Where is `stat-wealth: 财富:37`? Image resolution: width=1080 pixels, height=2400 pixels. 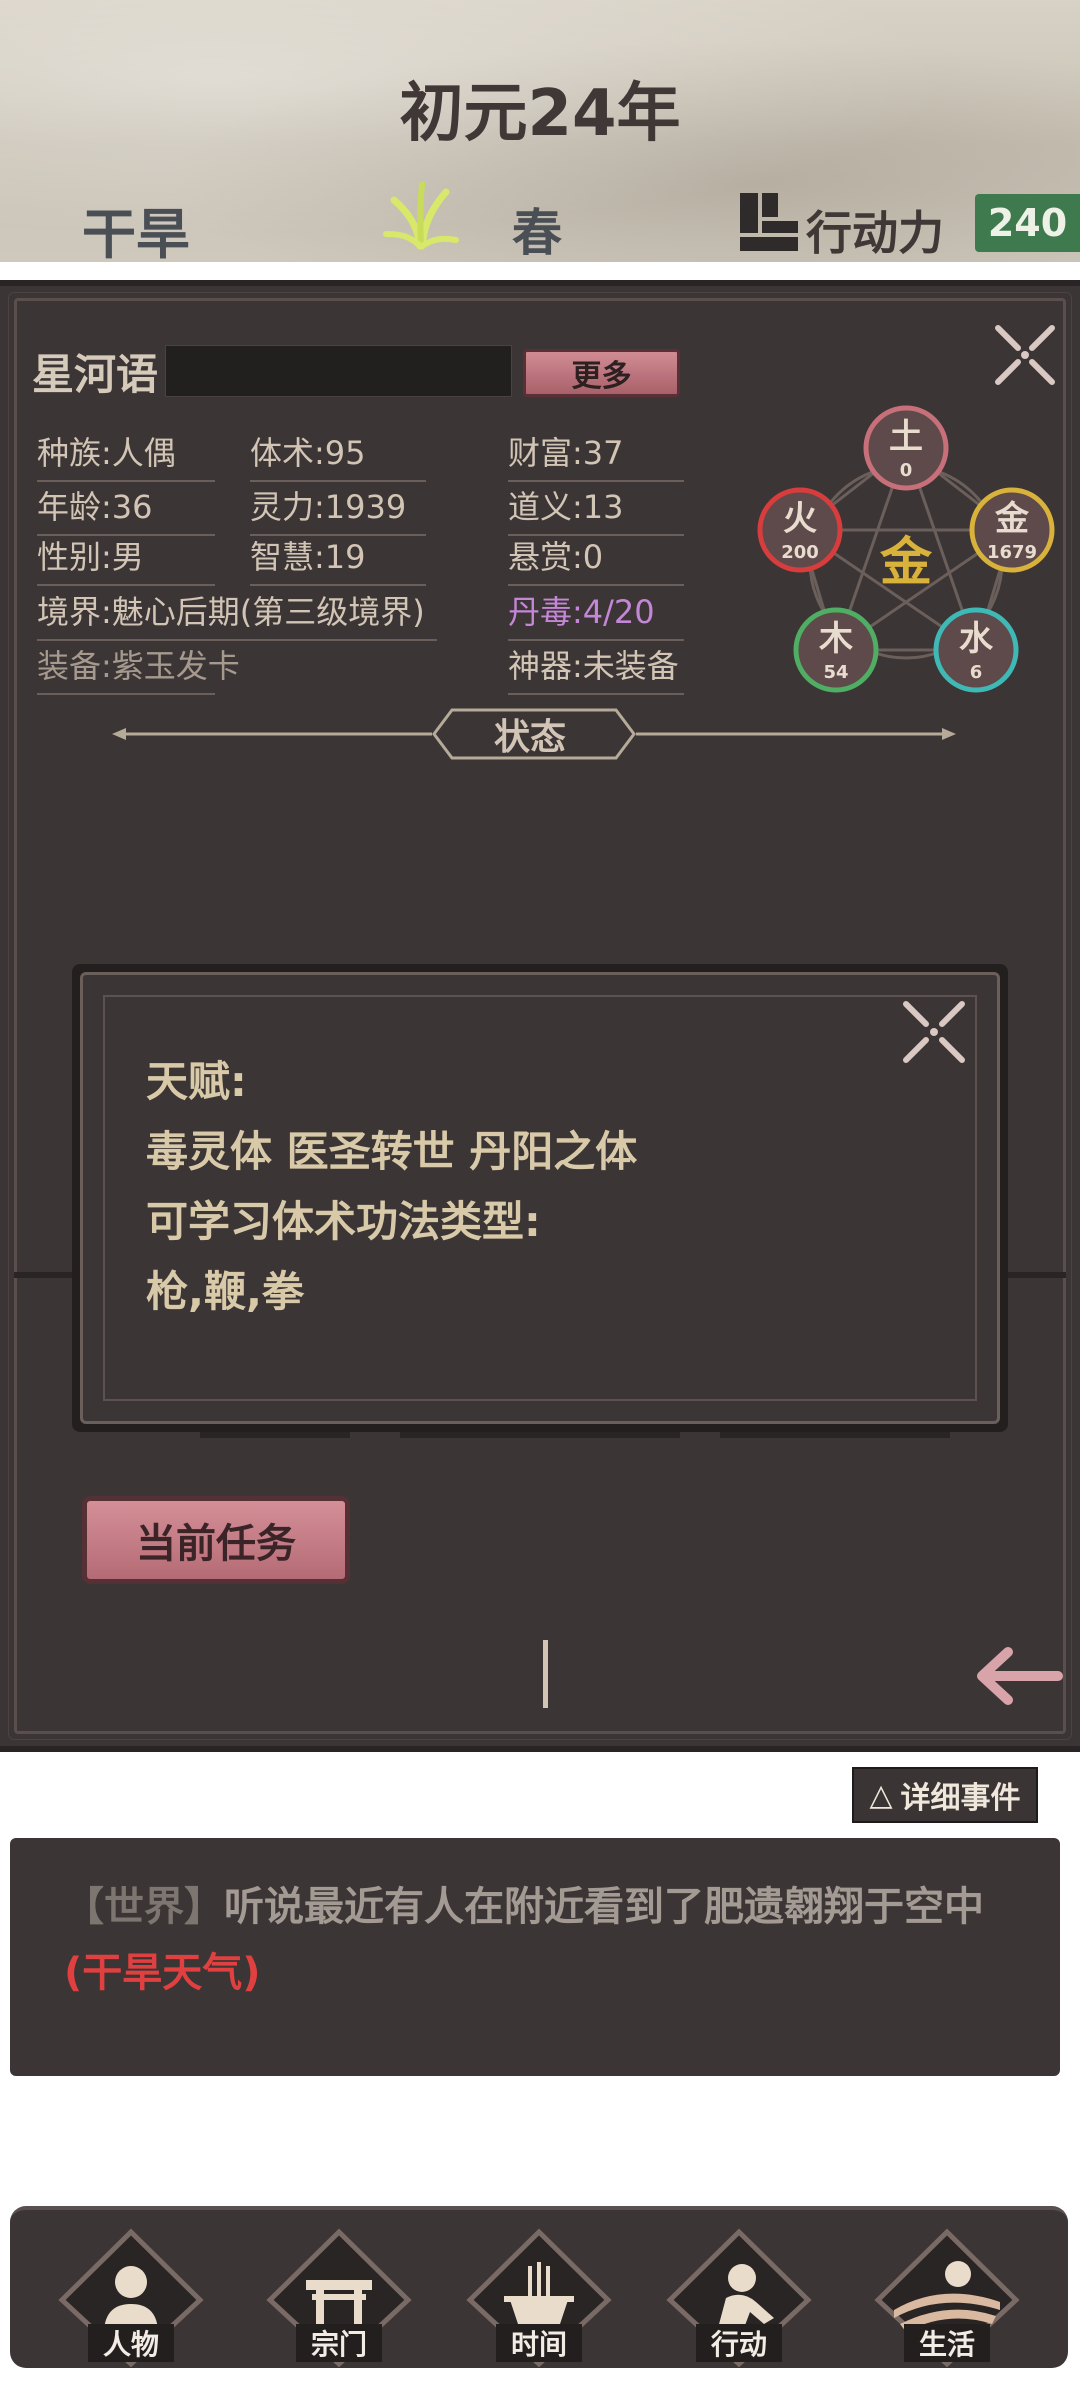
stat-wealth: 财富:37 is located at coordinates (596, 455).